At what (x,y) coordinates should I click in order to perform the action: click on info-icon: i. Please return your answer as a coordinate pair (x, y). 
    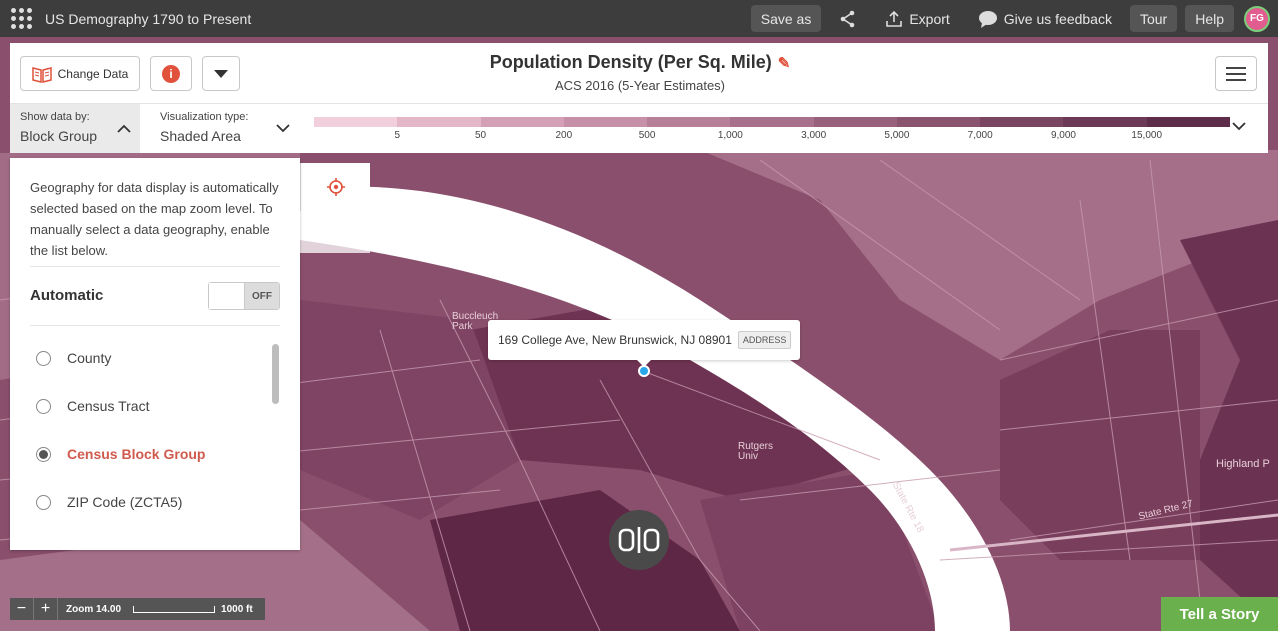
    Looking at the image, I should click on (171, 73).